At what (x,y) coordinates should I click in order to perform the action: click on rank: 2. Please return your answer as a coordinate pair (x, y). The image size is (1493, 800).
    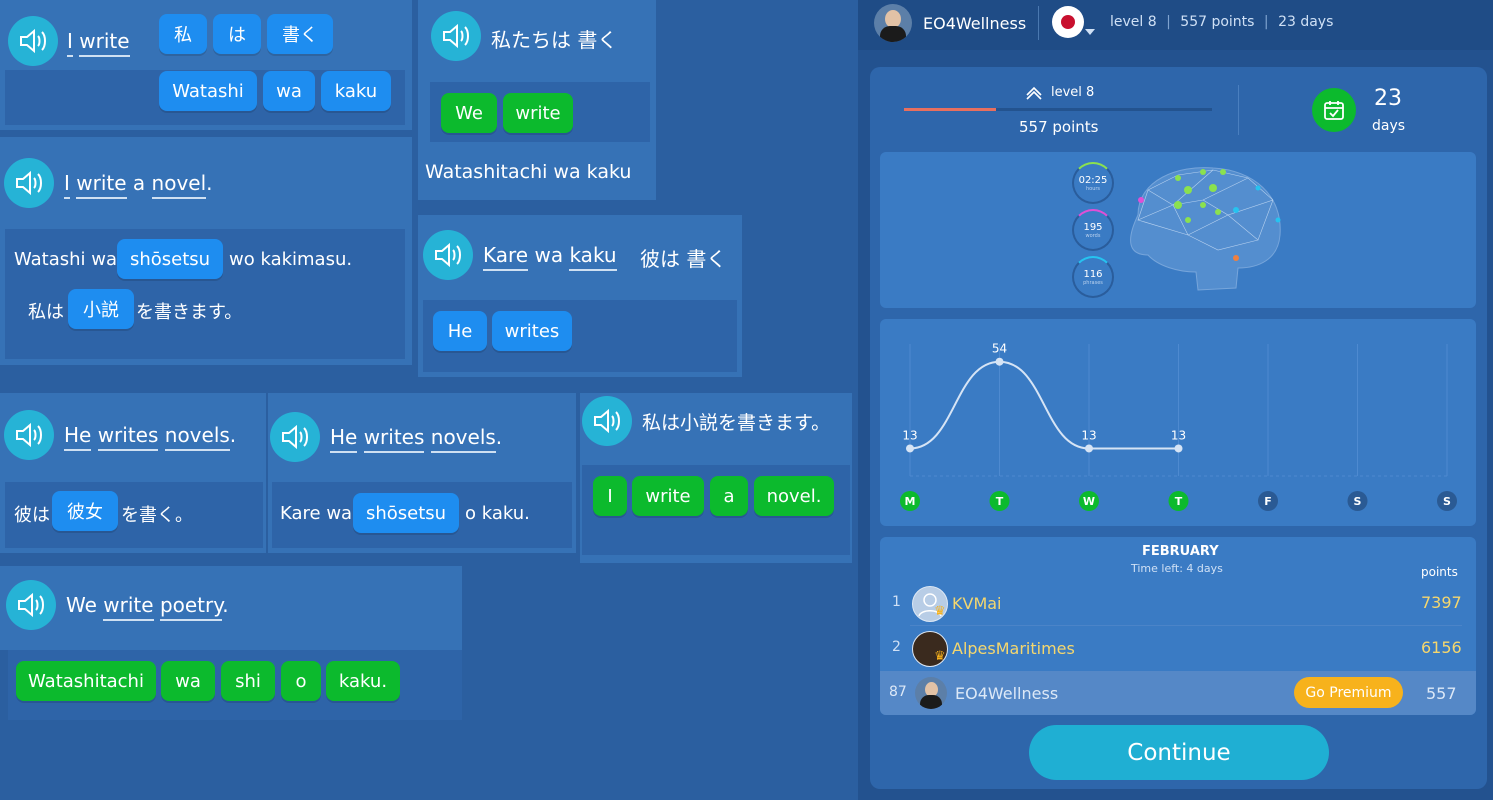
    Looking at the image, I should click on (896, 647).